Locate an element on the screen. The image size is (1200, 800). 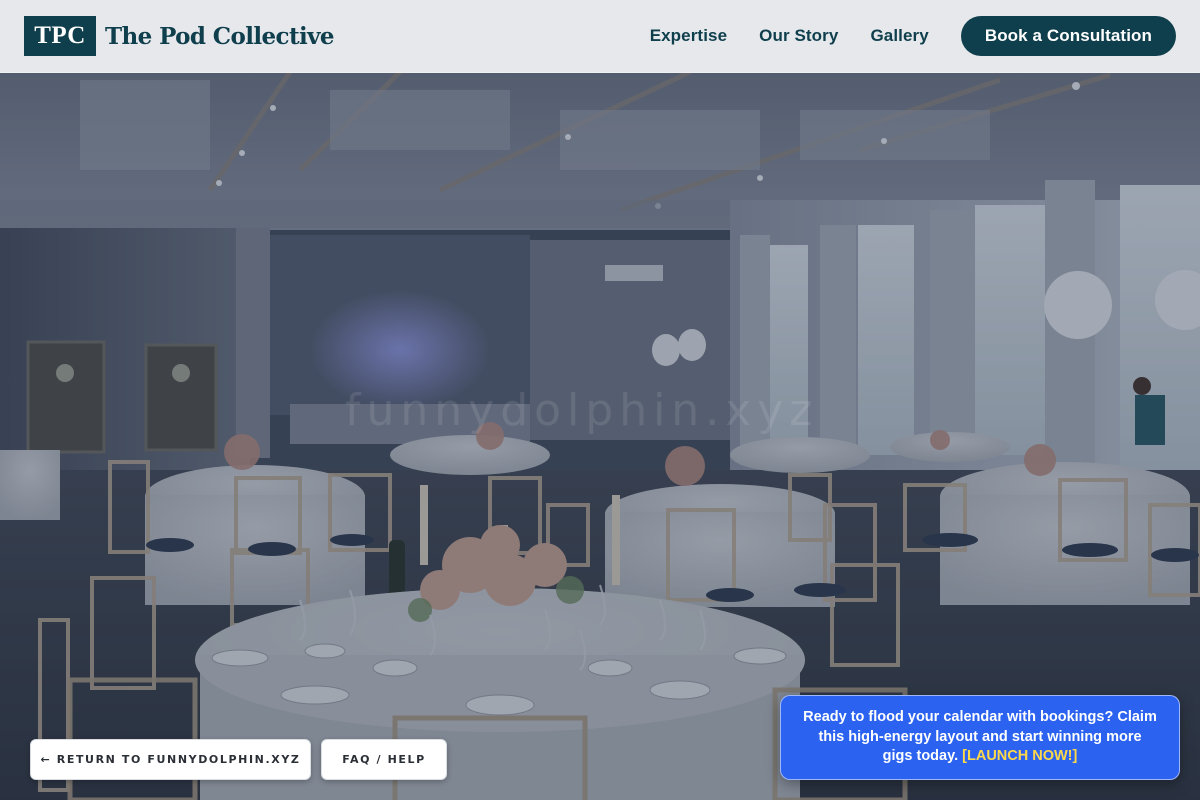
nav-link-gallery: Gallery is located at coordinates (899, 36).